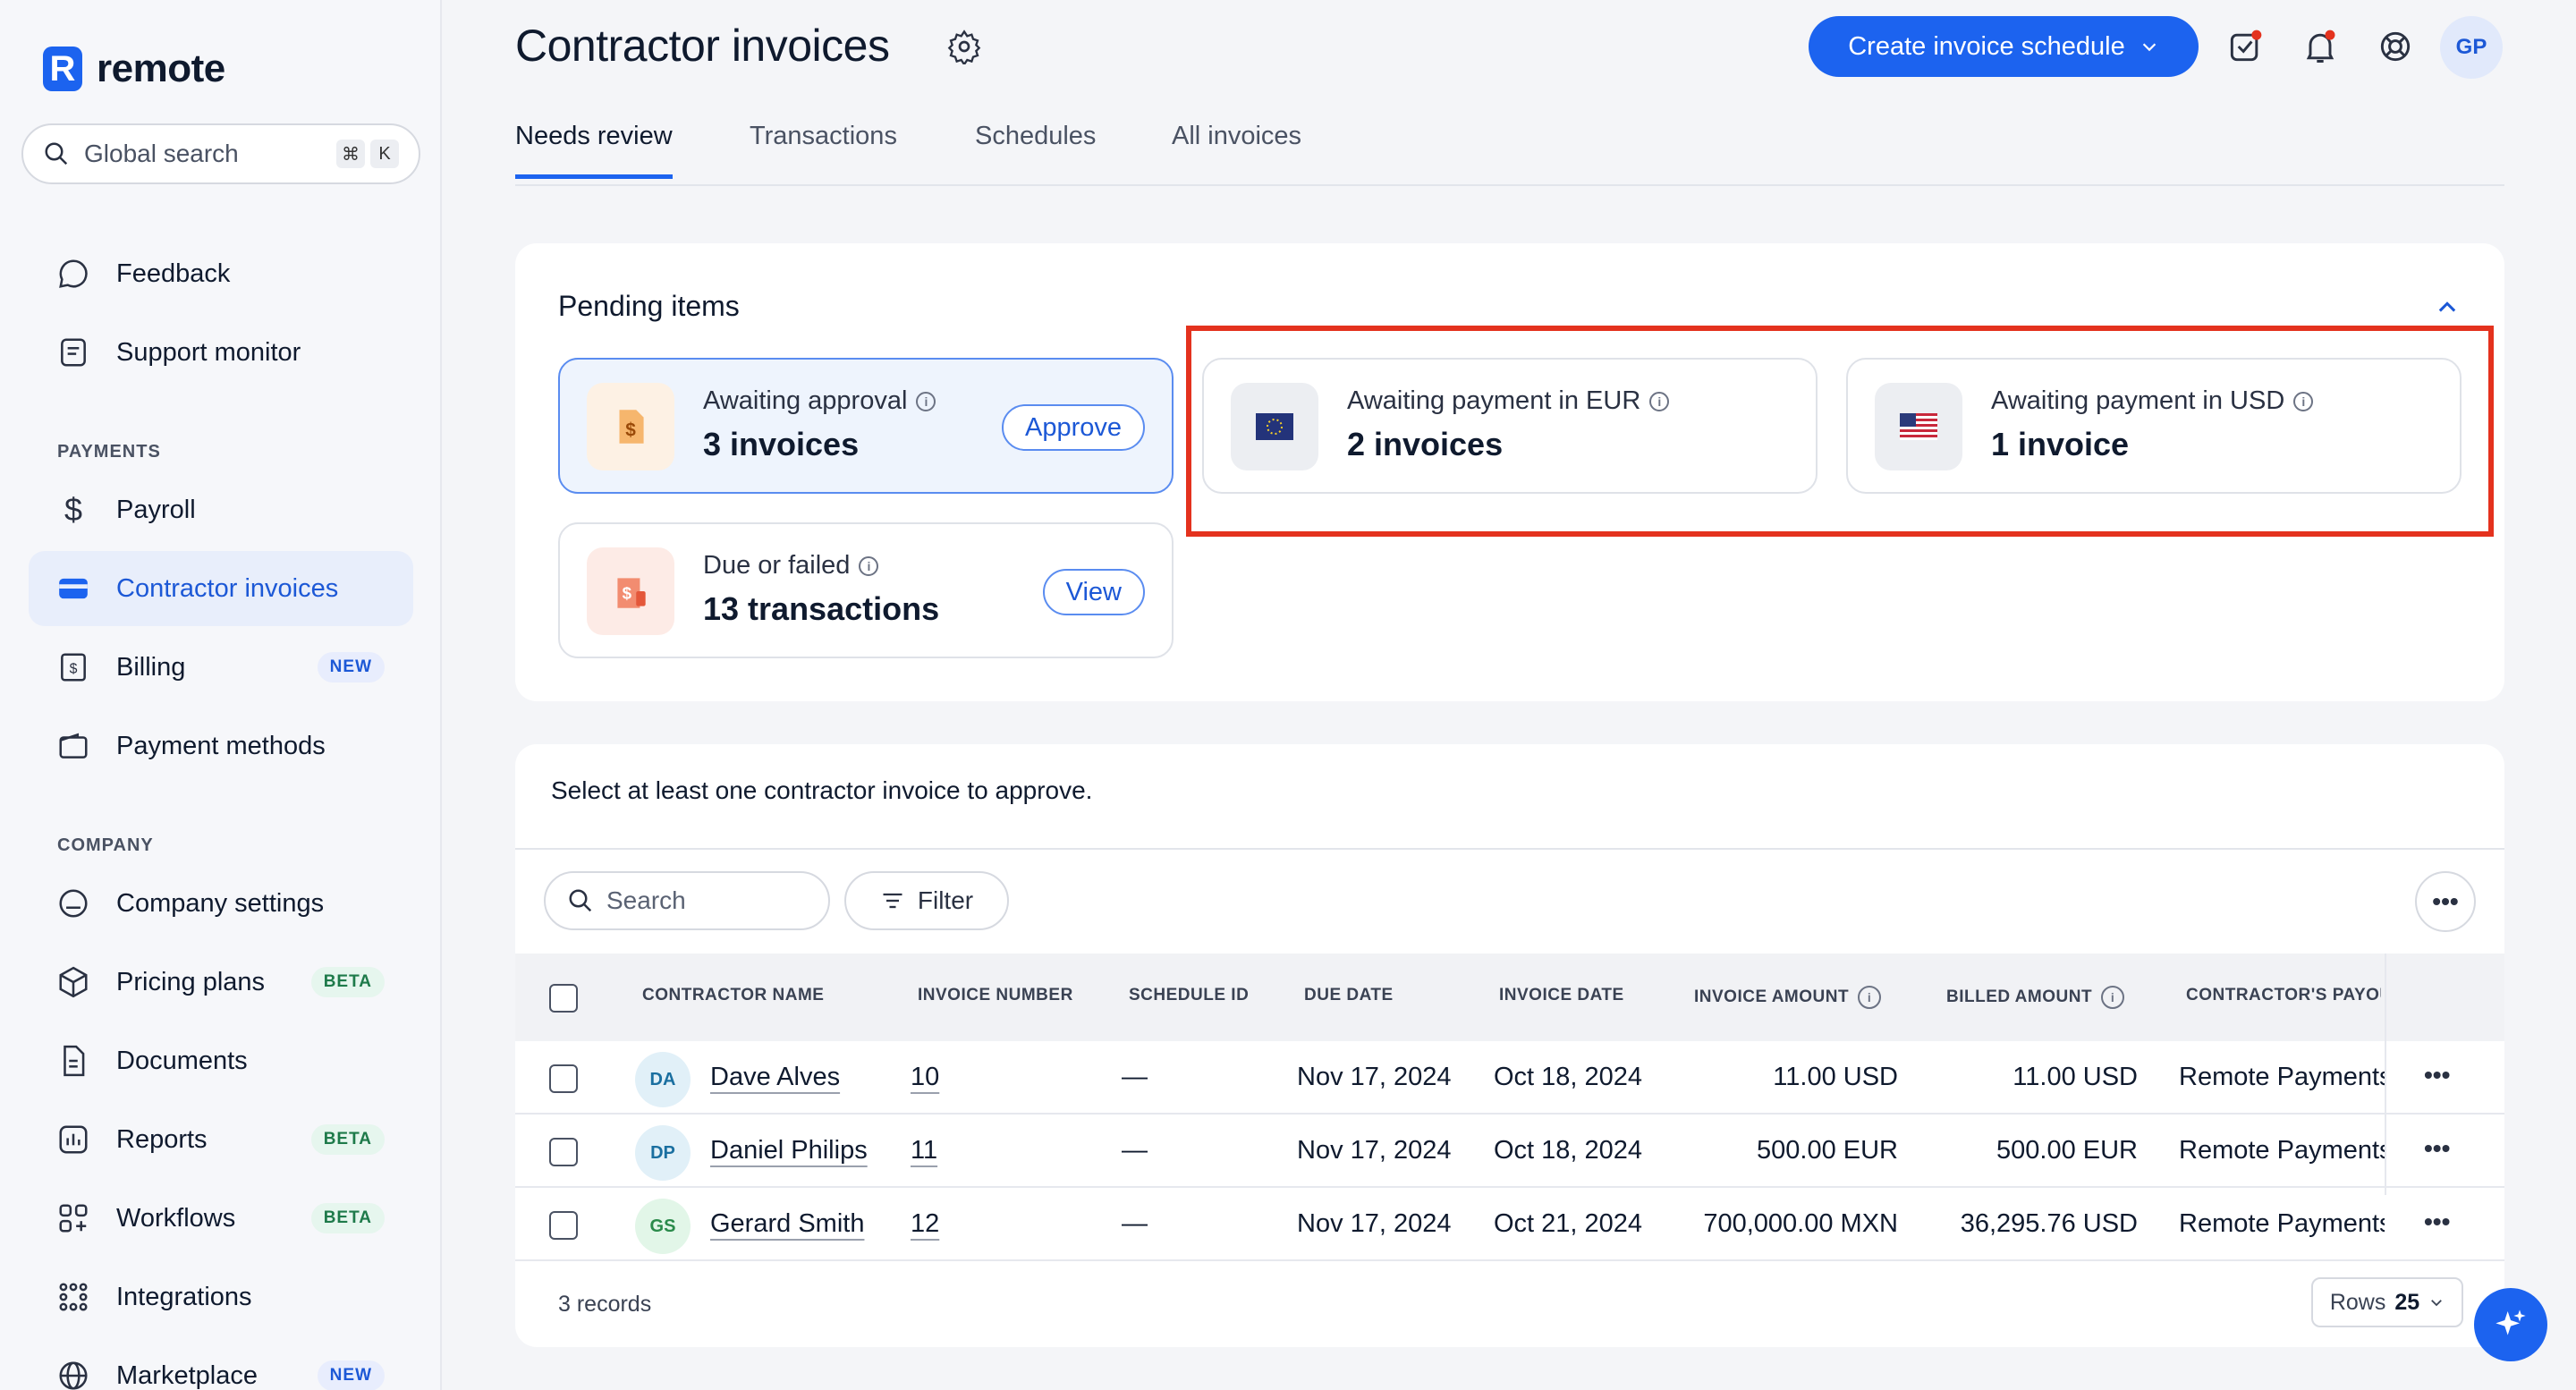 The width and height of the screenshot is (2576, 1390). I want to click on global-search-input: Global search ⌘ K, so click(220, 153).